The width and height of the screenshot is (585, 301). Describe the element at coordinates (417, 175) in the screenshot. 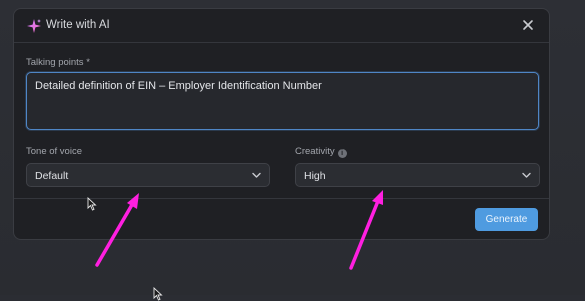

I see `creativity-select: High` at that location.